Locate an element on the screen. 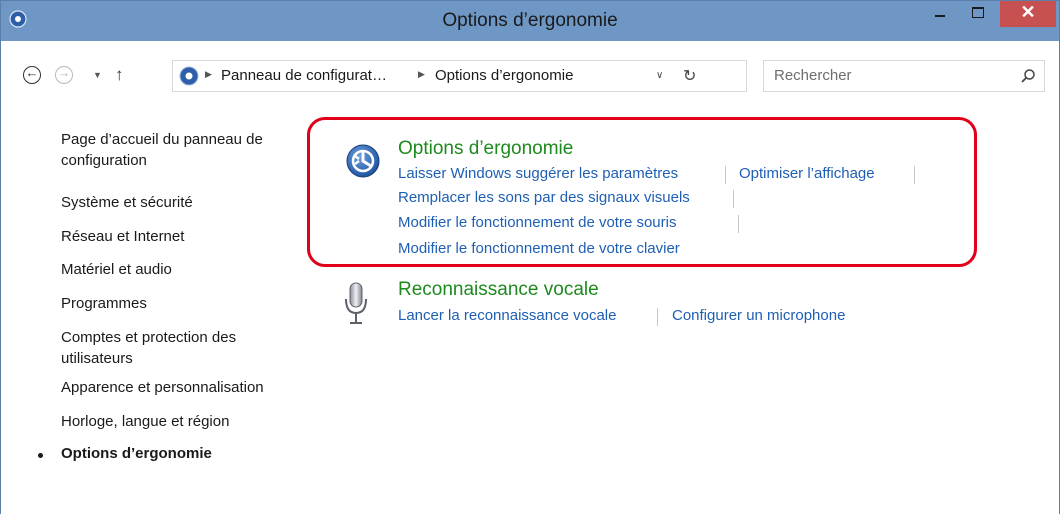  minimize-icon is located at coordinates (940, 16).